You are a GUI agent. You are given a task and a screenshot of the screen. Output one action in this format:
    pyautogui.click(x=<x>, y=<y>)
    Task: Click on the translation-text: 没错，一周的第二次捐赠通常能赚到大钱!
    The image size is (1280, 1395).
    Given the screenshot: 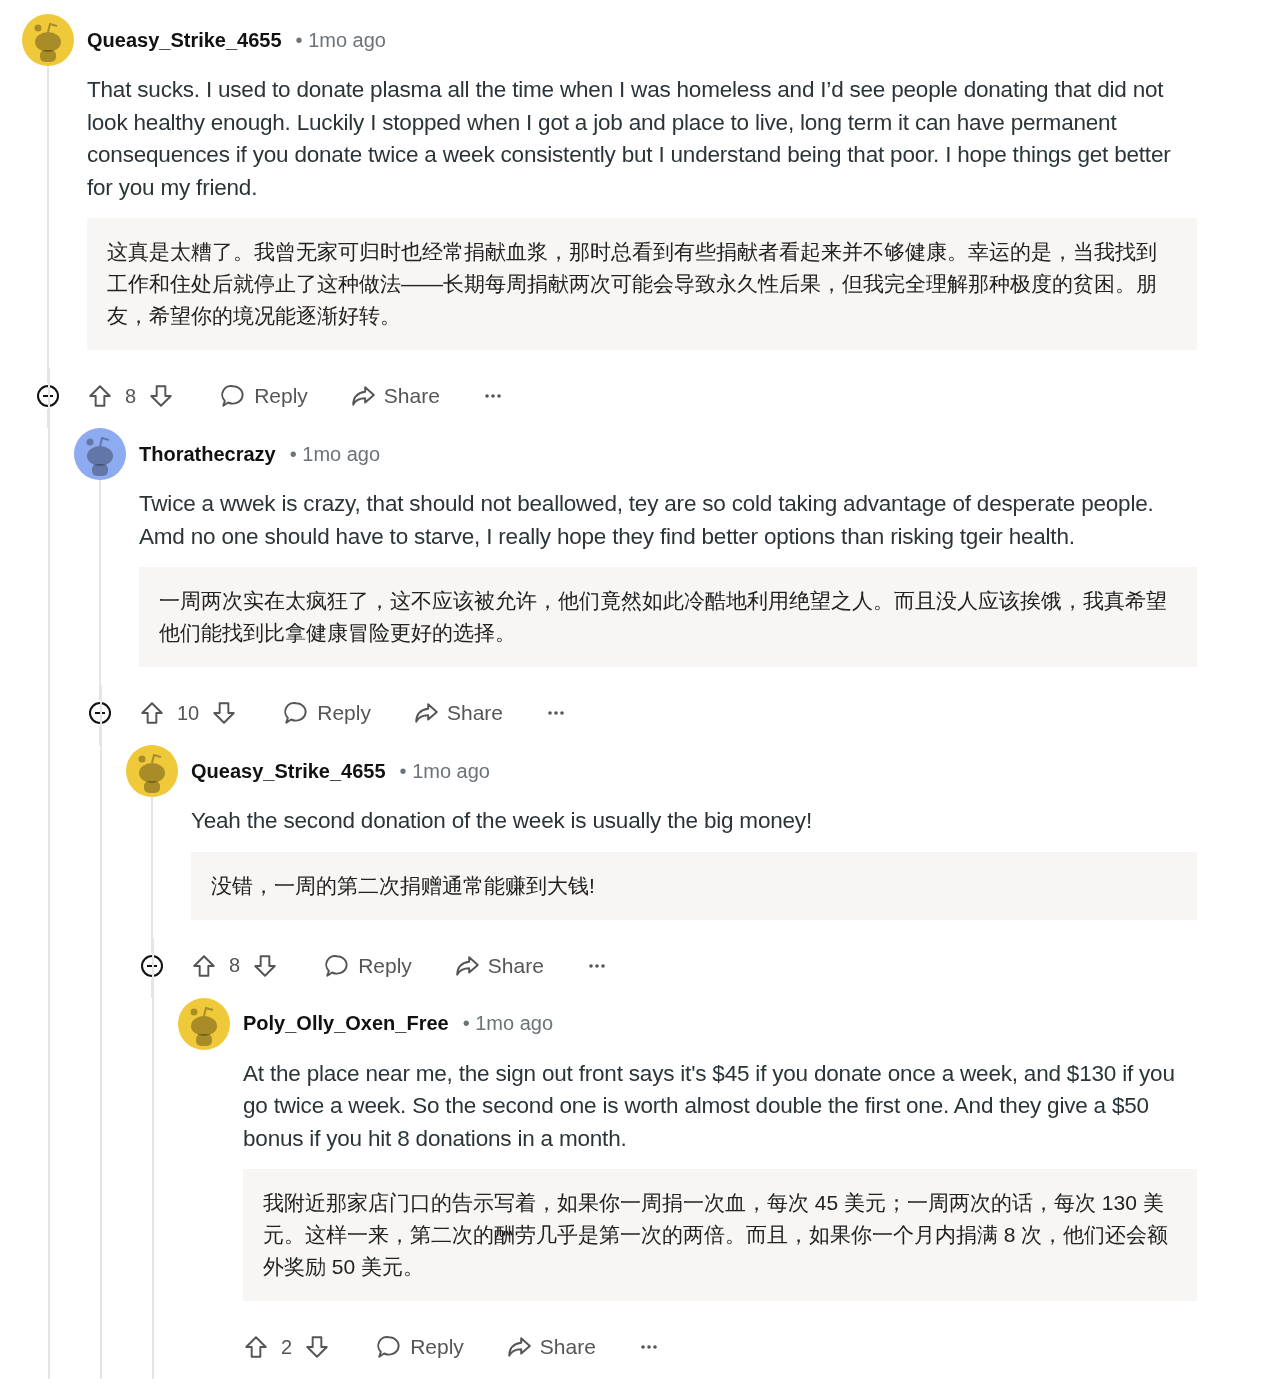 What is the action you would take?
    pyautogui.click(x=694, y=885)
    